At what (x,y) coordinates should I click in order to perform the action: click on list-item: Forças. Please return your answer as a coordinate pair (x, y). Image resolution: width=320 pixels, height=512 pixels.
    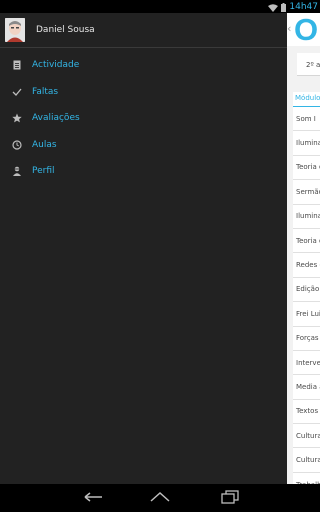
    Looking at the image, I should click on (306, 339).